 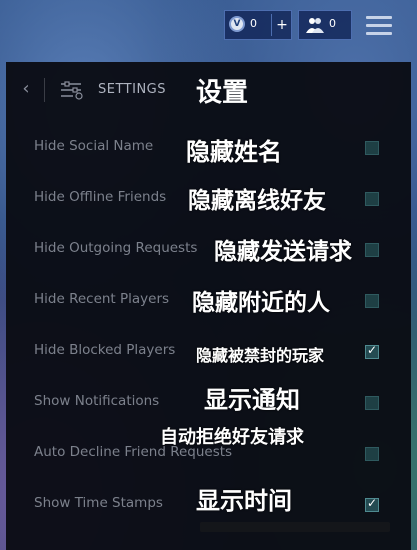 What do you see at coordinates (44, 90) in the screenshot?
I see `header-divider` at bounding box center [44, 90].